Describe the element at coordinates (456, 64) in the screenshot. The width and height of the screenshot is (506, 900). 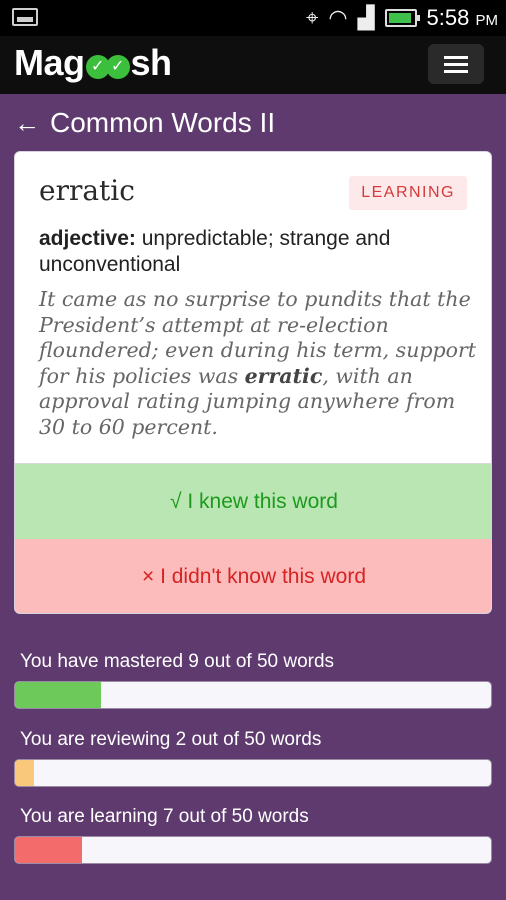
I see `menu-button` at that location.